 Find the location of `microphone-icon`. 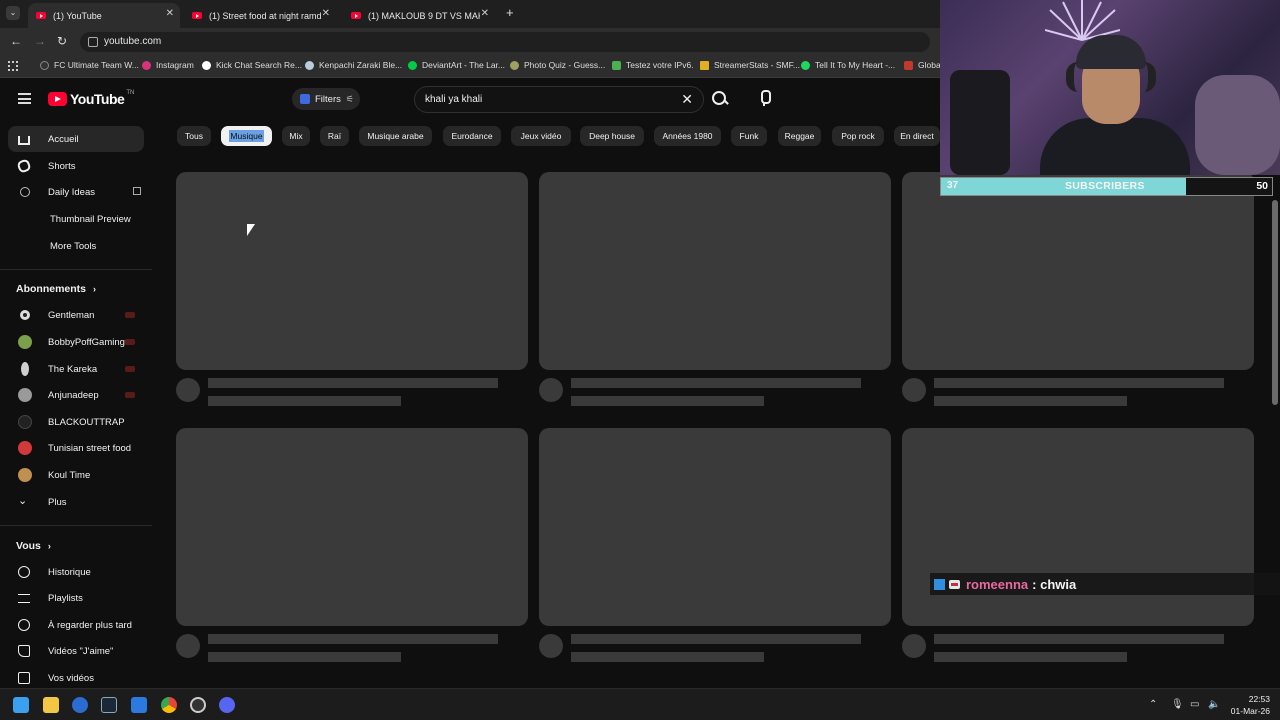

microphone-icon is located at coordinates (765, 98).